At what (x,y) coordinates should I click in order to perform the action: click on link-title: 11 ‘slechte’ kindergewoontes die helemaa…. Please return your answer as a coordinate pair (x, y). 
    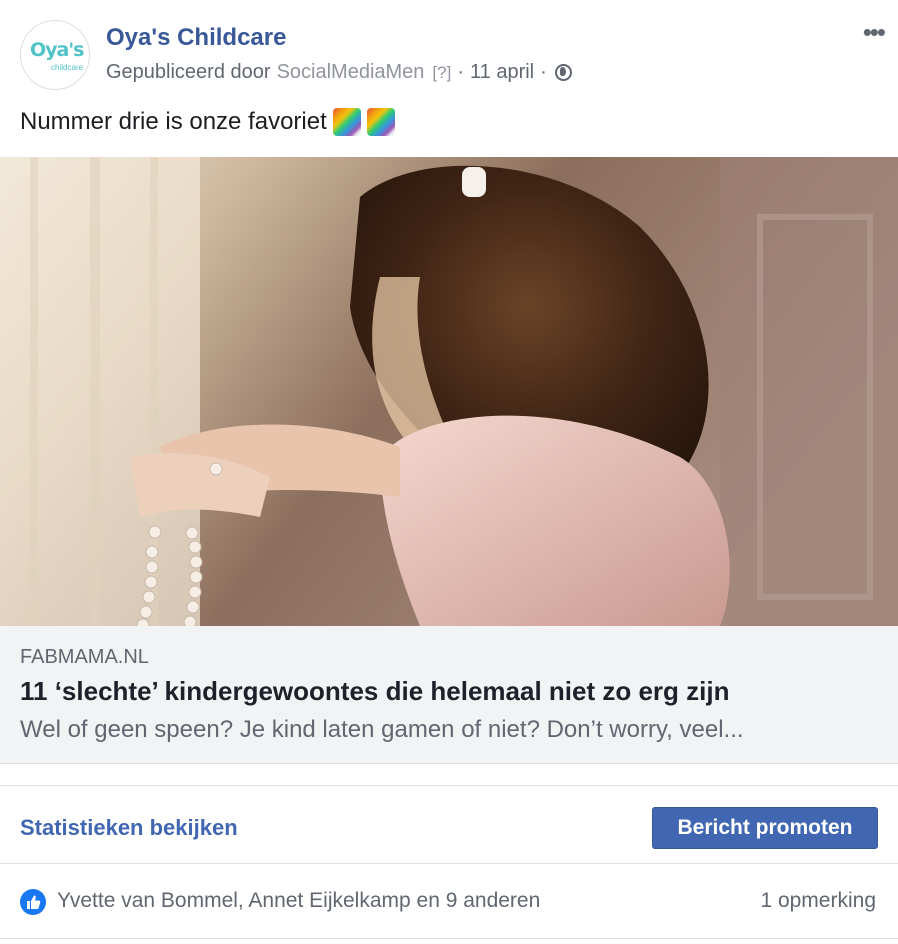
    Looking at the image, I should click on (374, 691).